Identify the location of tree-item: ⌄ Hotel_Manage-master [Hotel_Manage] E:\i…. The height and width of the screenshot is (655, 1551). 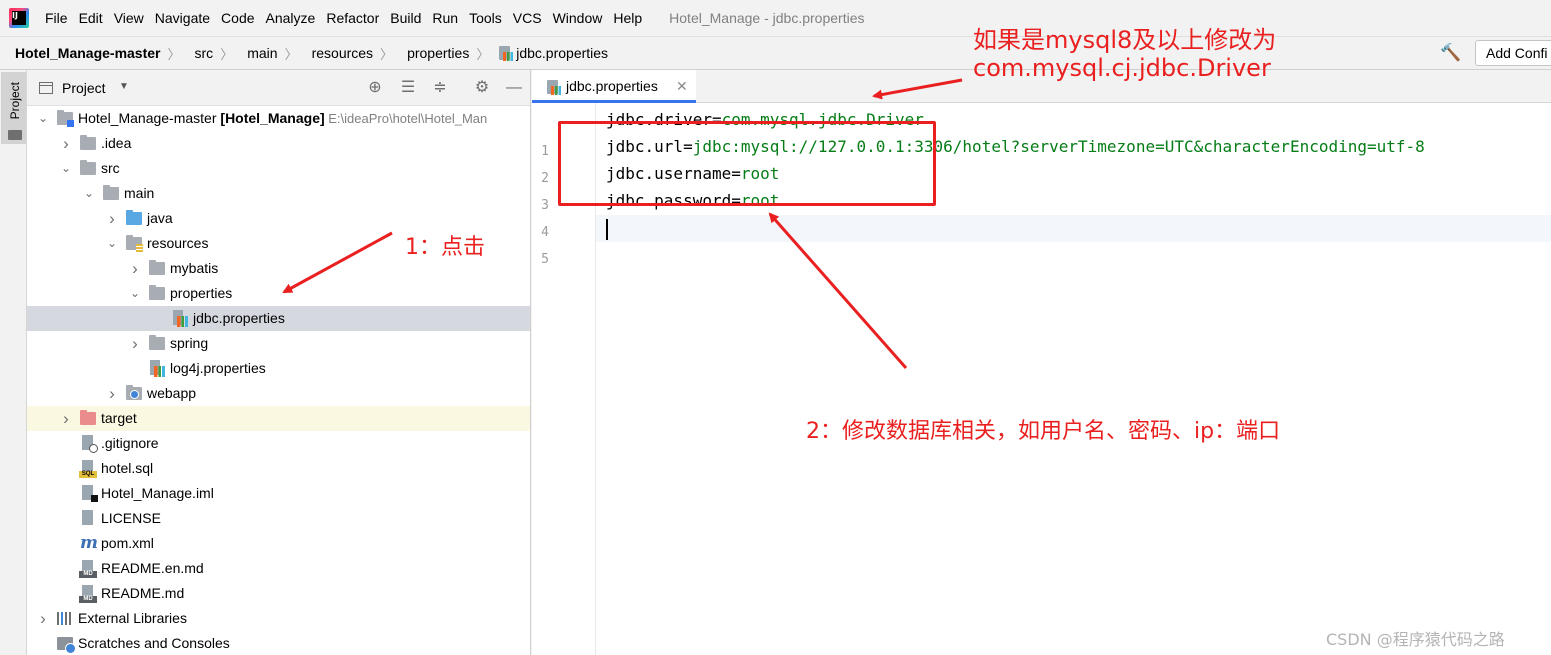
(278, 118).